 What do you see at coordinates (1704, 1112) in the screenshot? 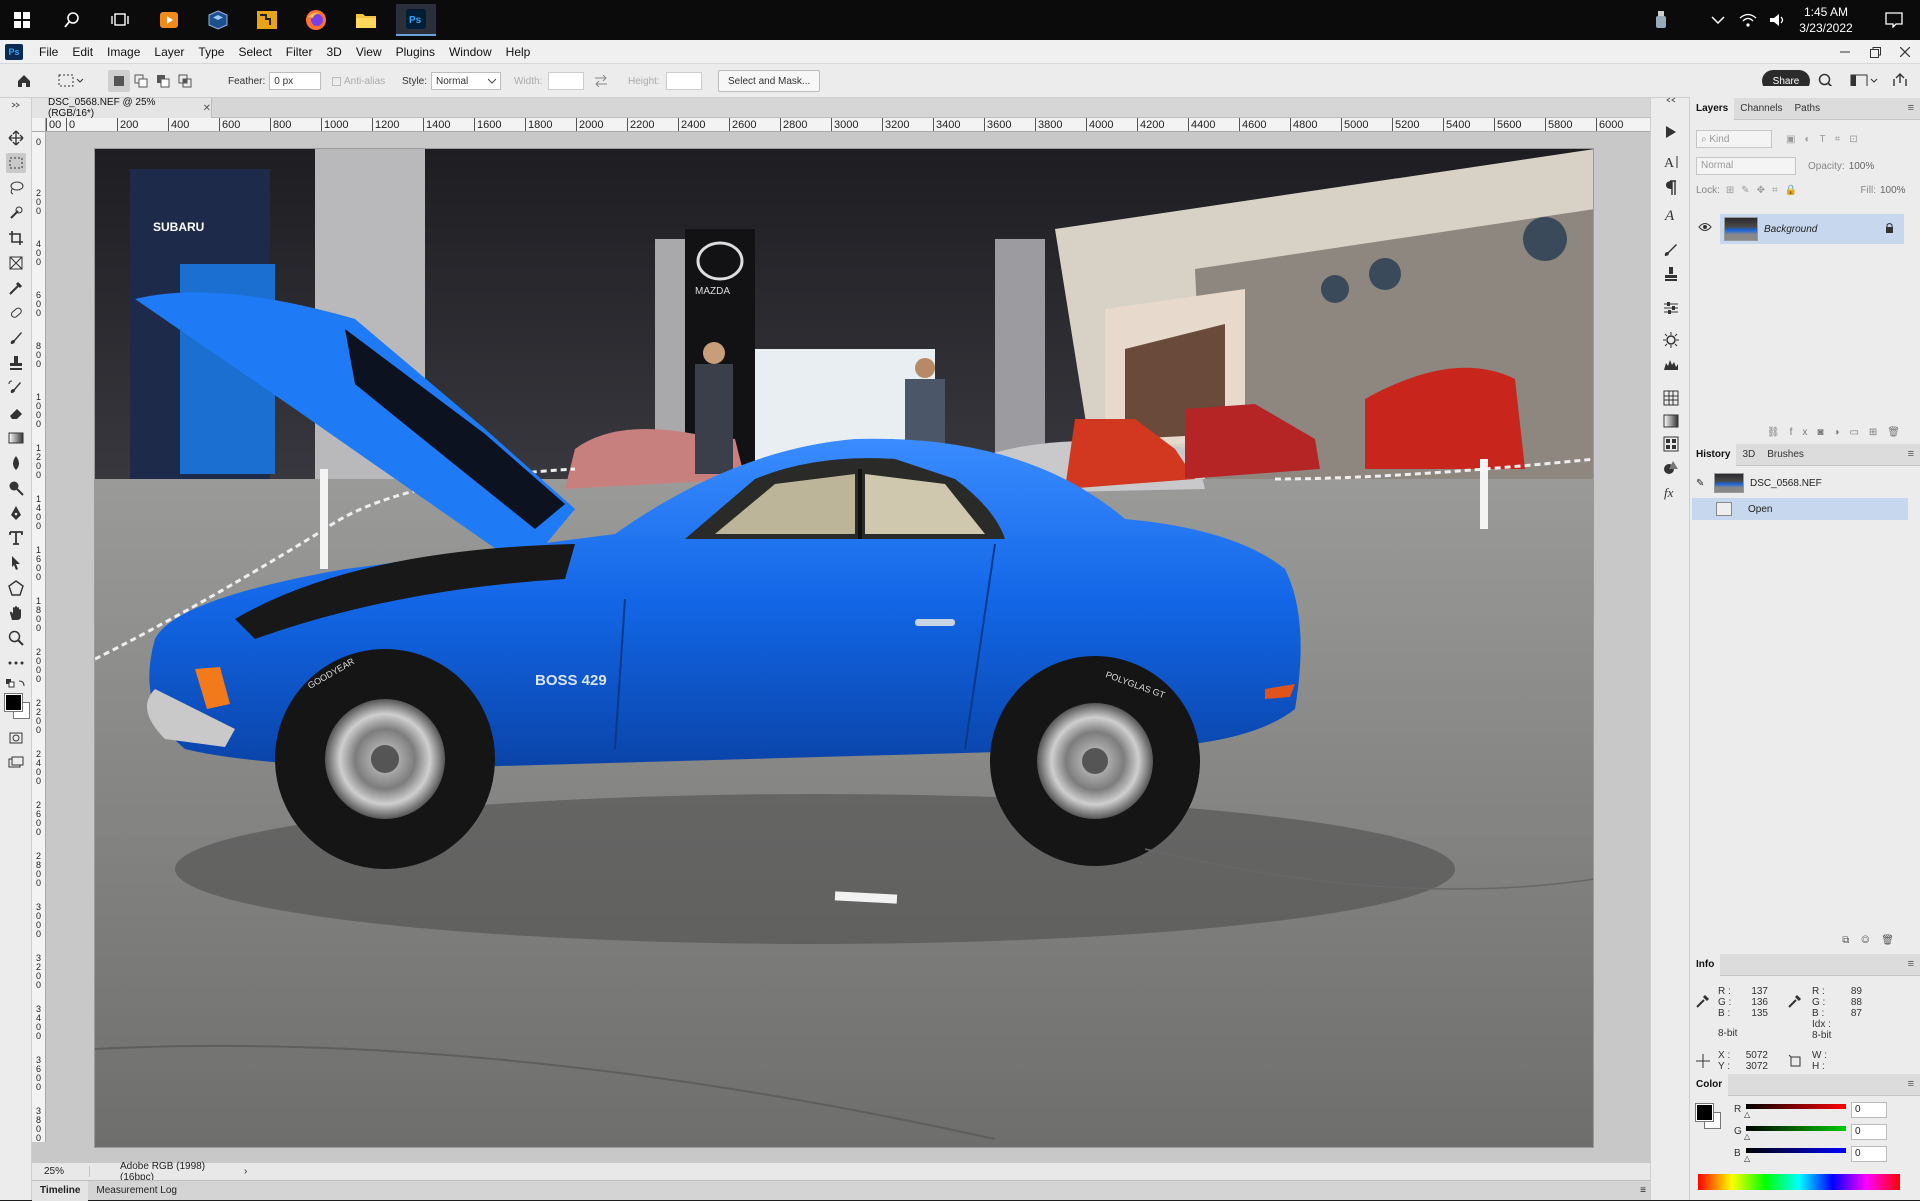
I see `color-foreground-swatch` at bounding box center [1704, 1112].